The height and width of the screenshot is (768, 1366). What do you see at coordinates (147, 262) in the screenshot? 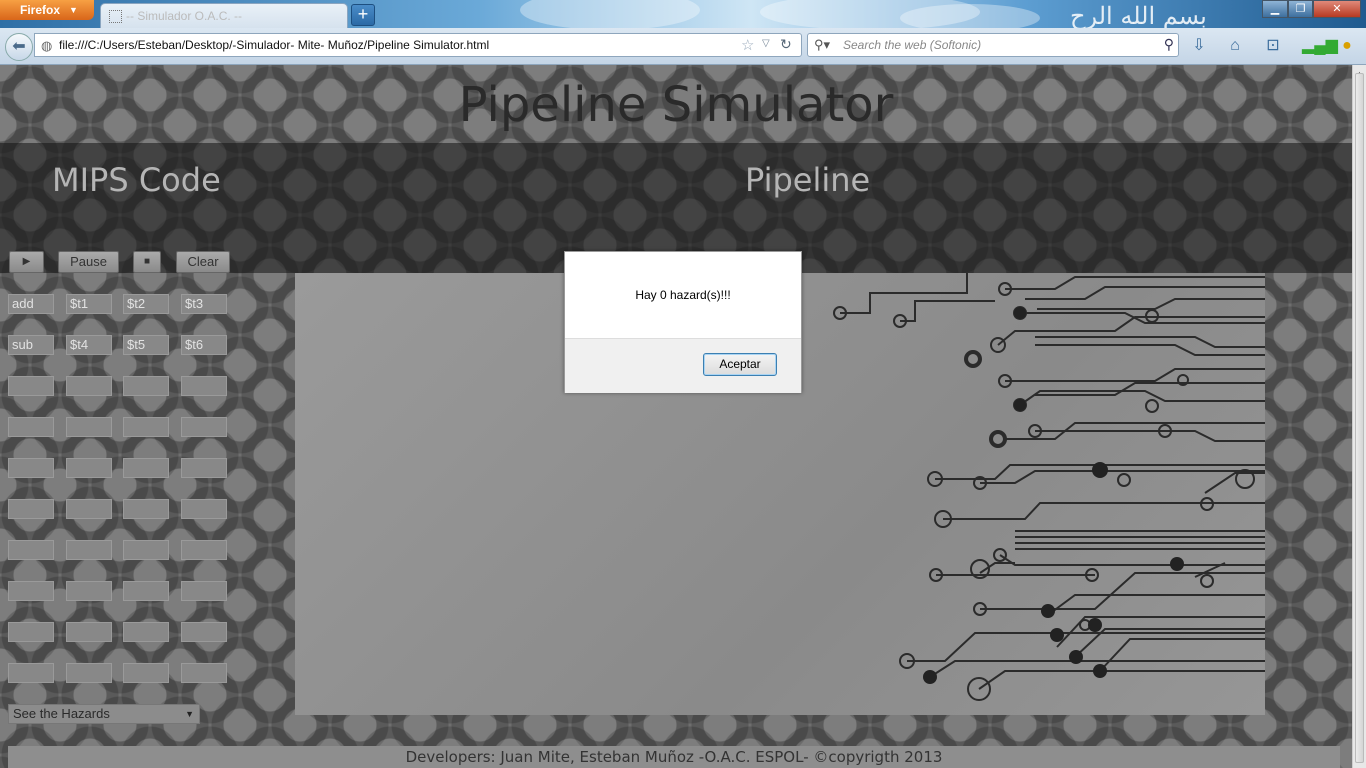
I see `stop-button: ■` at bounding box center [147, 262].